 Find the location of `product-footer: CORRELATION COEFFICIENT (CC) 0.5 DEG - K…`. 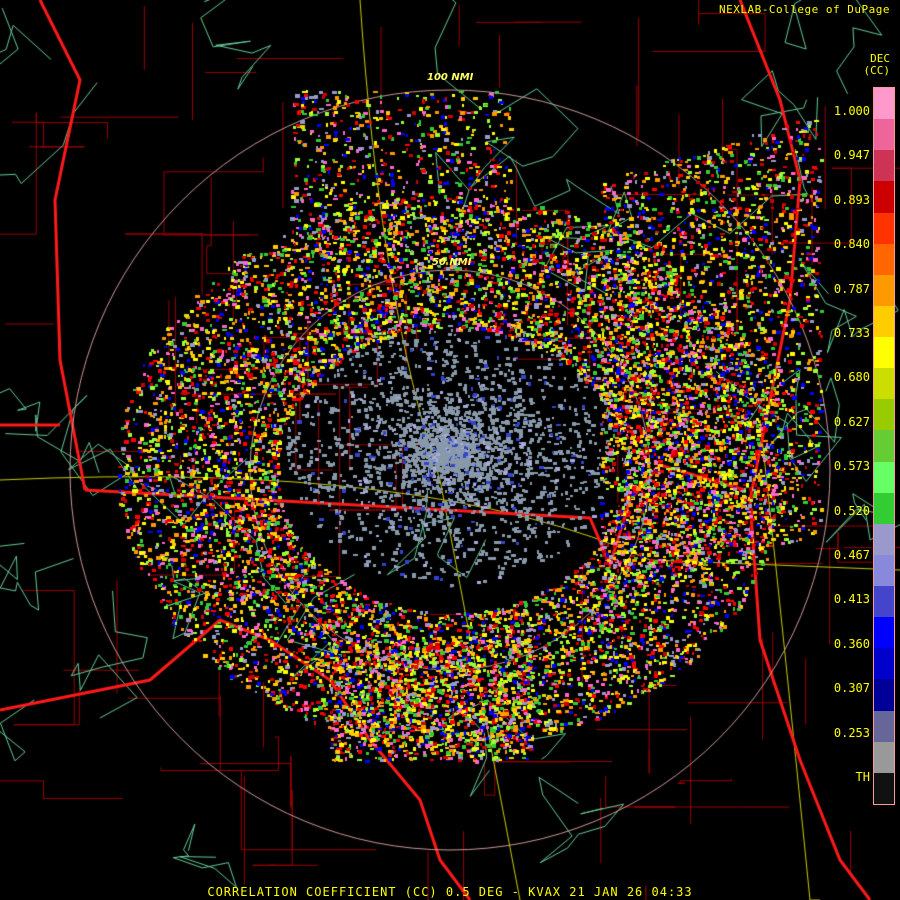

product-footer: CORRELATION COEFFICIENT (CC) 0.5 DEG - K… is located at coordinates (450, 892).